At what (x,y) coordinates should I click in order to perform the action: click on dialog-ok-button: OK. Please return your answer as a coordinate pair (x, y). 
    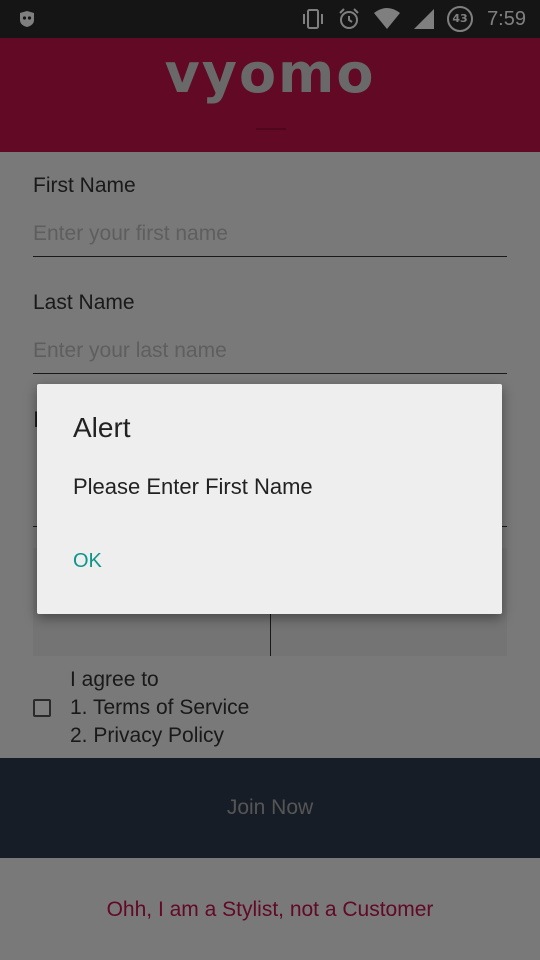
    Looking at the image, I should click on (83, 561).